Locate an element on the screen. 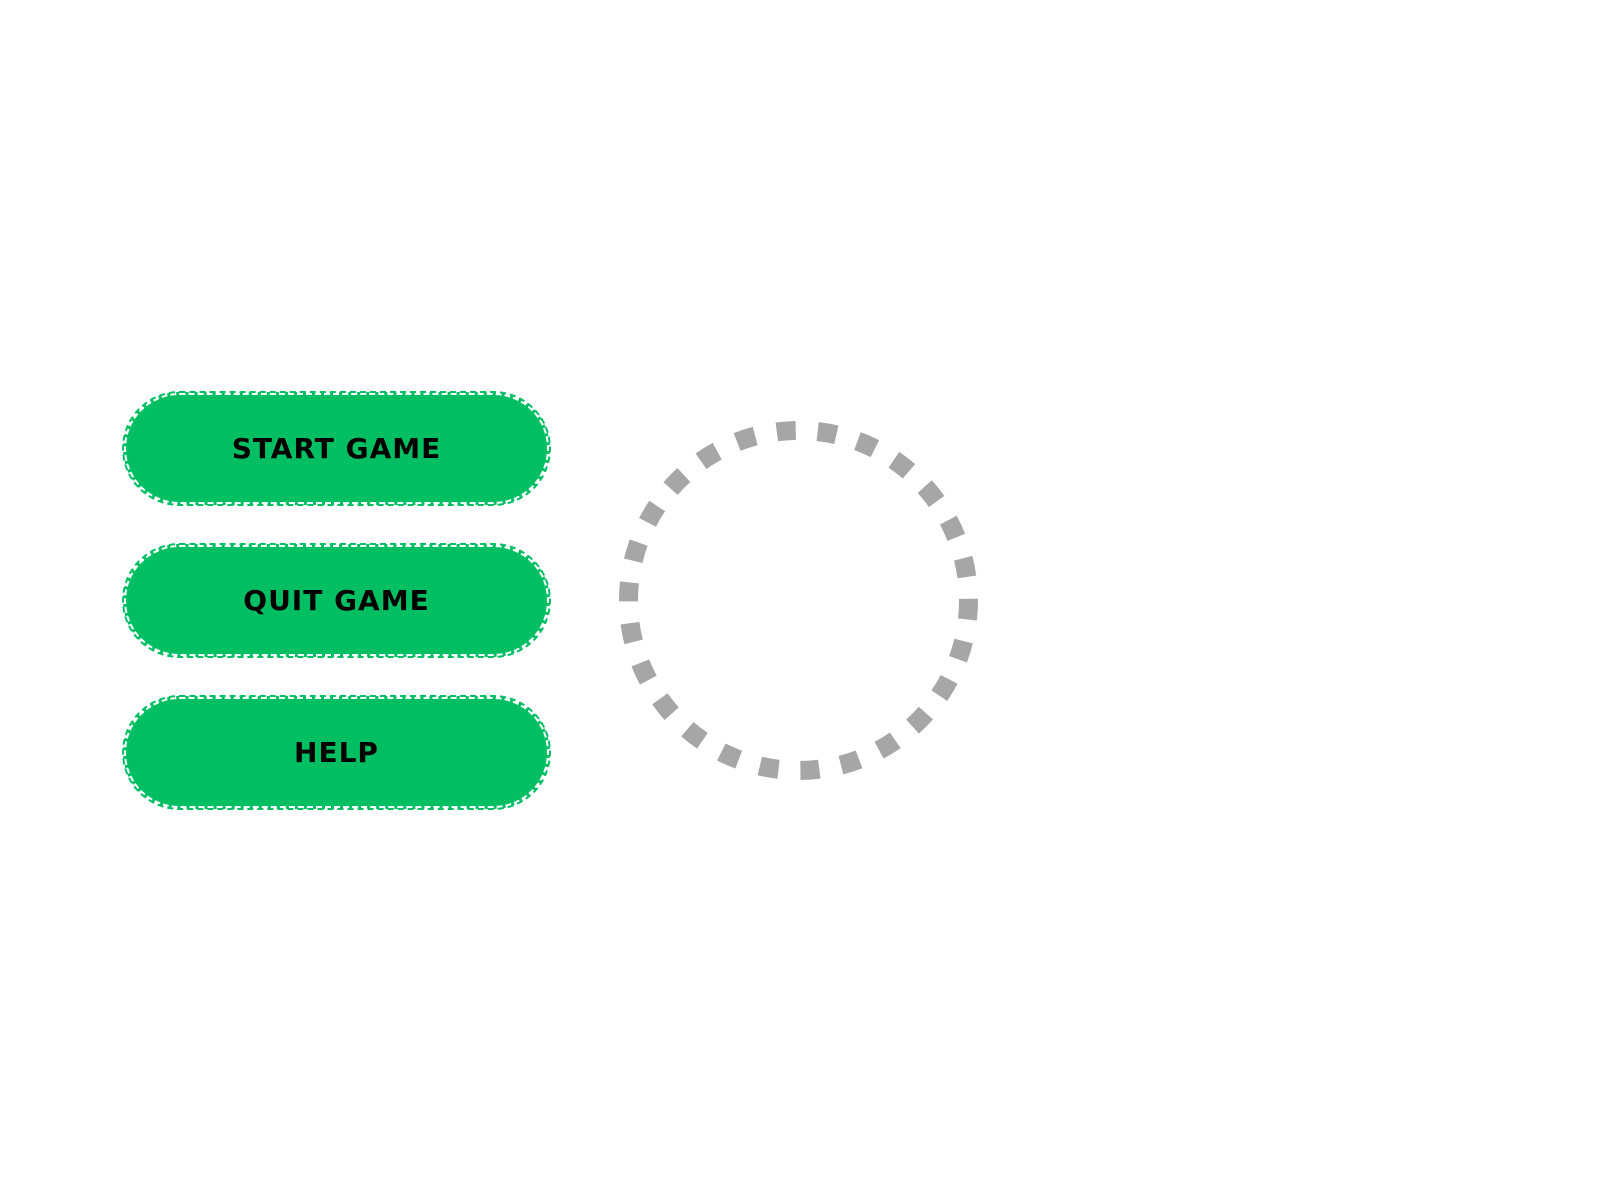 Image resolution: width=1600 pixels, height=1200 pixels. quit-game-button: QUIT GAME is located at coordinates (336, 600).